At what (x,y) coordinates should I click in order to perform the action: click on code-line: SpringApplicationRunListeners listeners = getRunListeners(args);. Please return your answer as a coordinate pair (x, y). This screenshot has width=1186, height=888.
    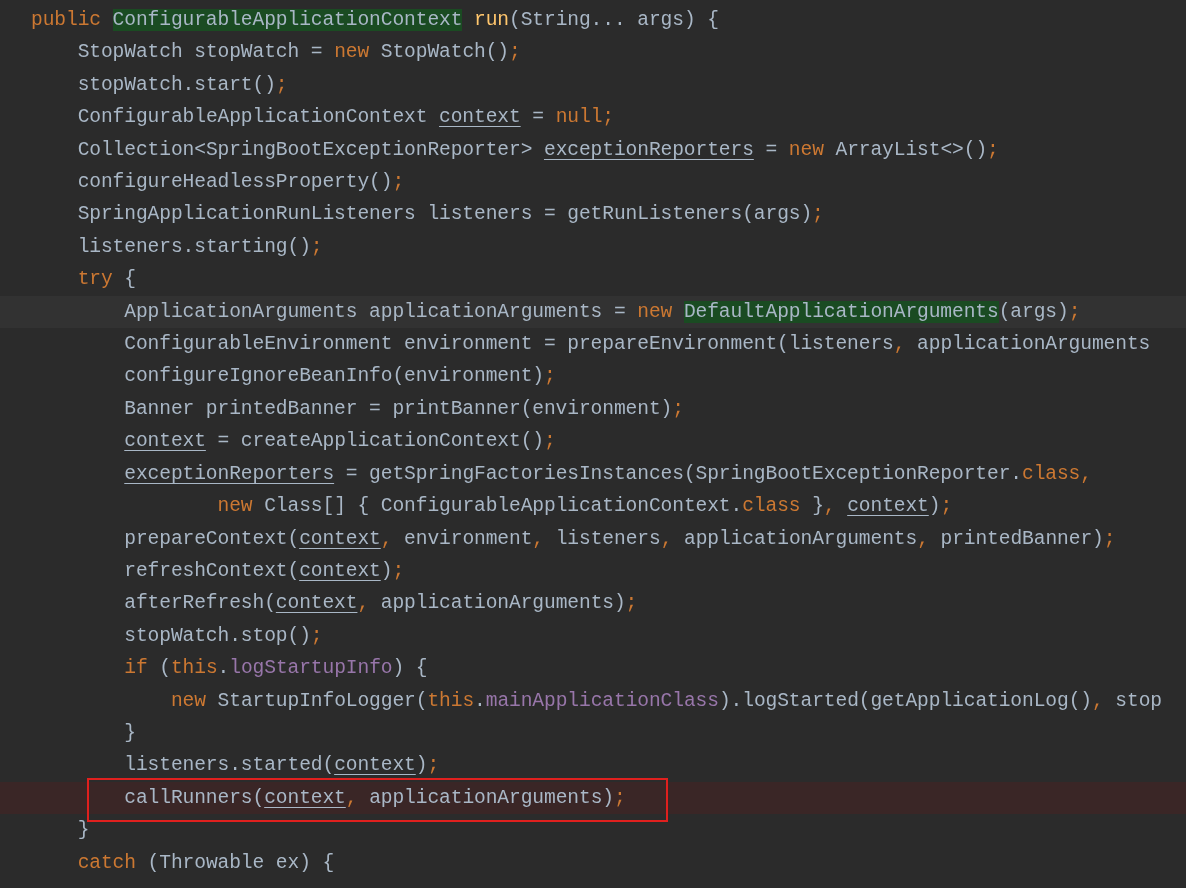
    Looking at the image, I should click on (450, 214).